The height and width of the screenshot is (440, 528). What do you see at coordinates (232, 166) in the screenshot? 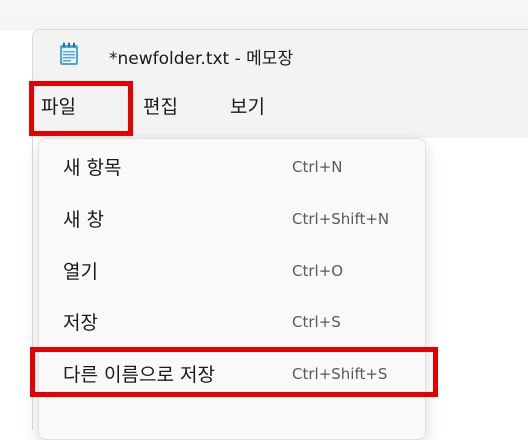
I see `menu-item-new: 새 항목 Ctrl+N` at bounding box center [232, 166].